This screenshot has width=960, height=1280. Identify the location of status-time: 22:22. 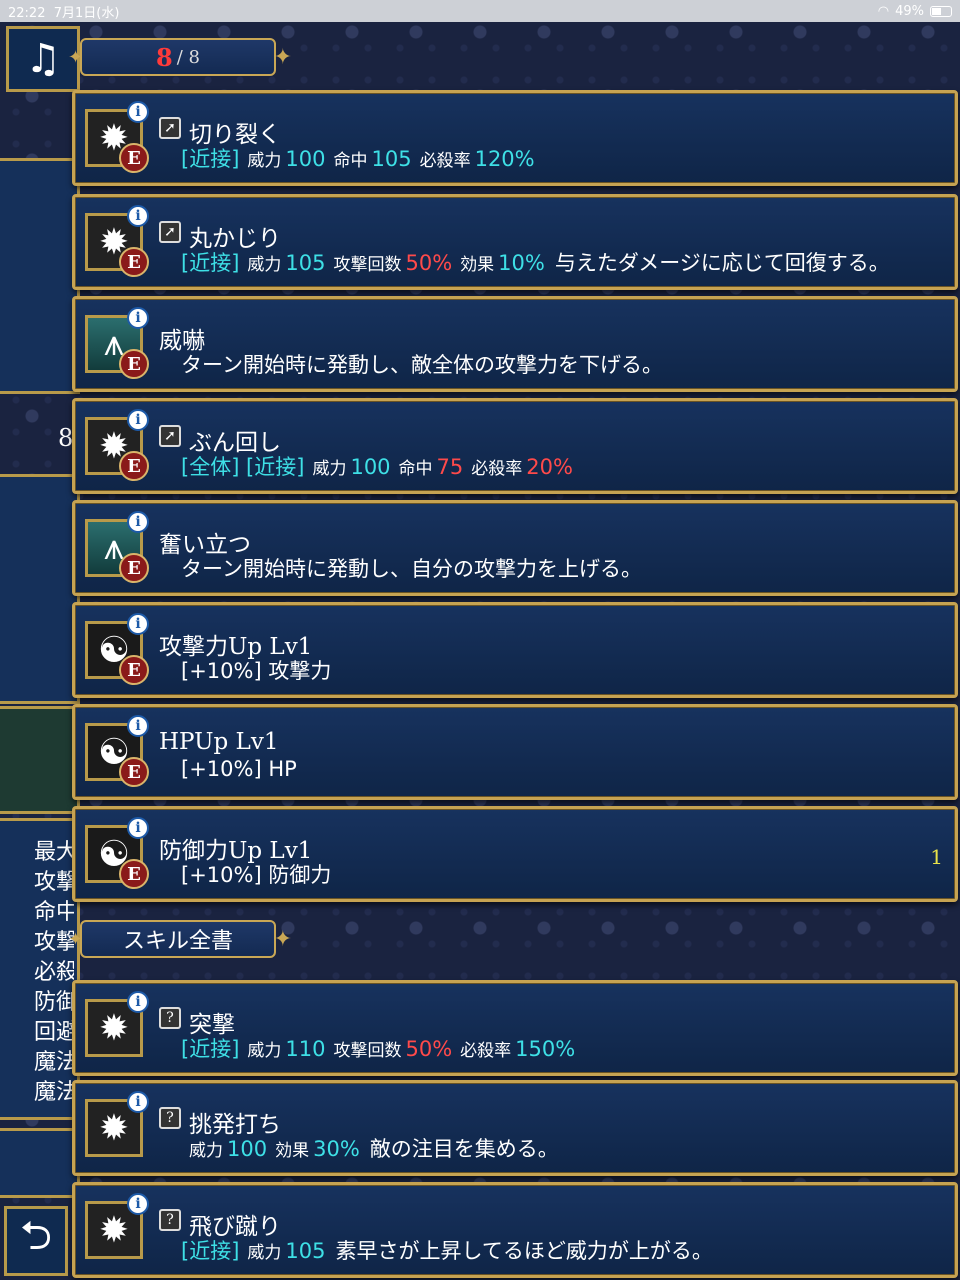
(27, 13).